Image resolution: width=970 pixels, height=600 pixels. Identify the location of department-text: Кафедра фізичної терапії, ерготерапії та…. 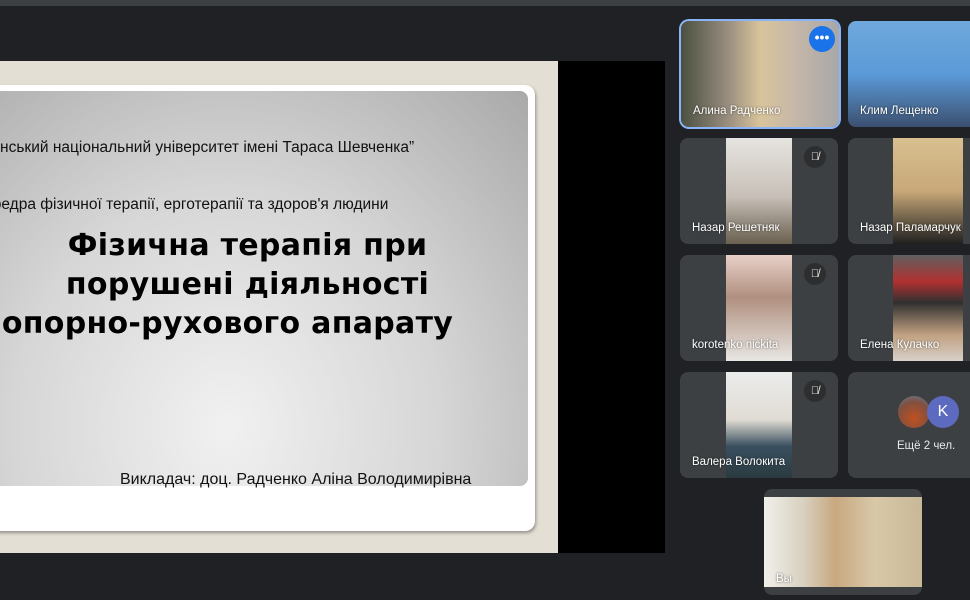
(194, 204).